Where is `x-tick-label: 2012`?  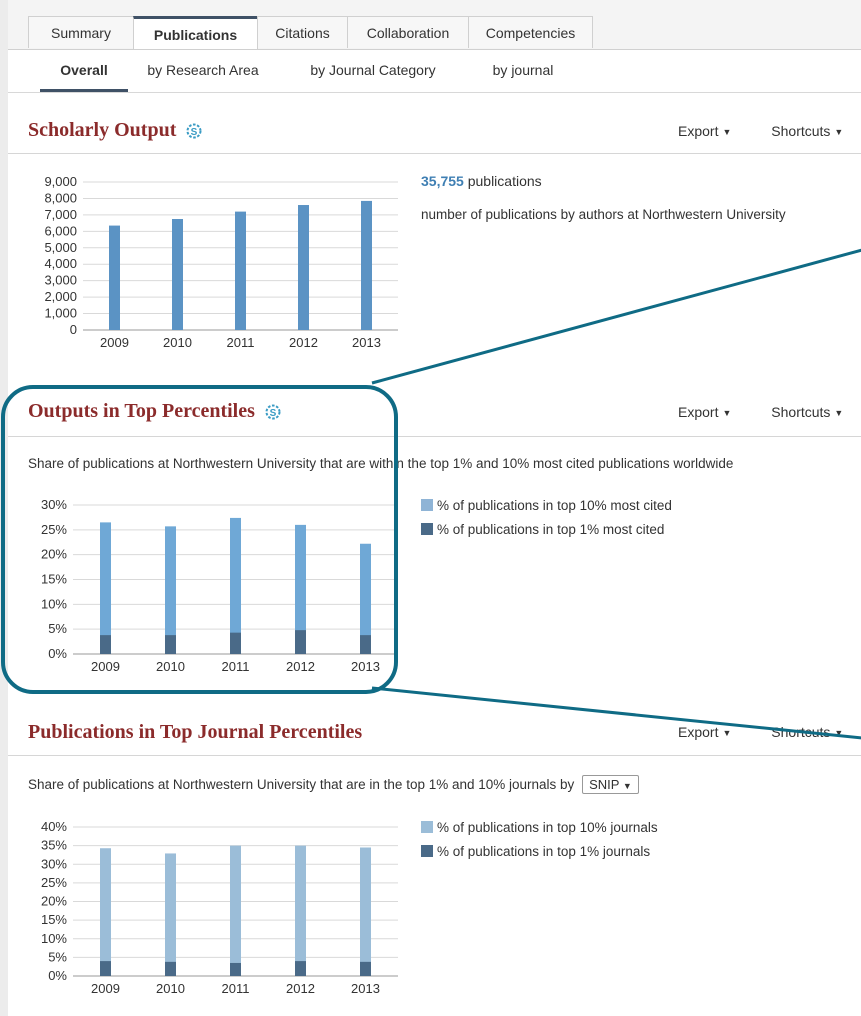 x-tick-label: 2012 is located at coordinates (300, 988).